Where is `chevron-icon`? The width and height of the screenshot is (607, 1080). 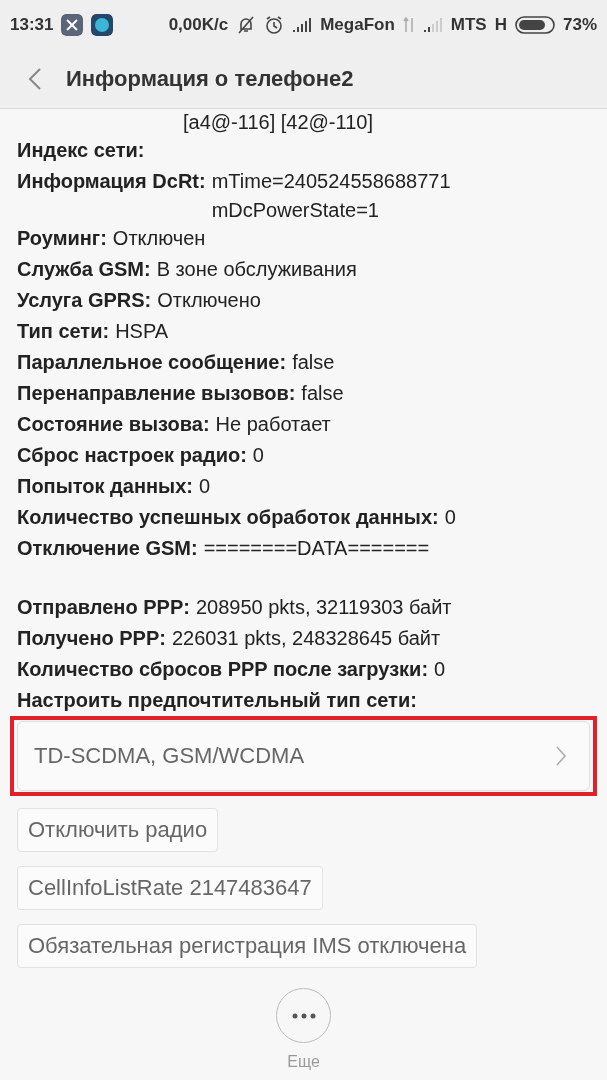 chevron-icon is located at coordinates (561, 756).